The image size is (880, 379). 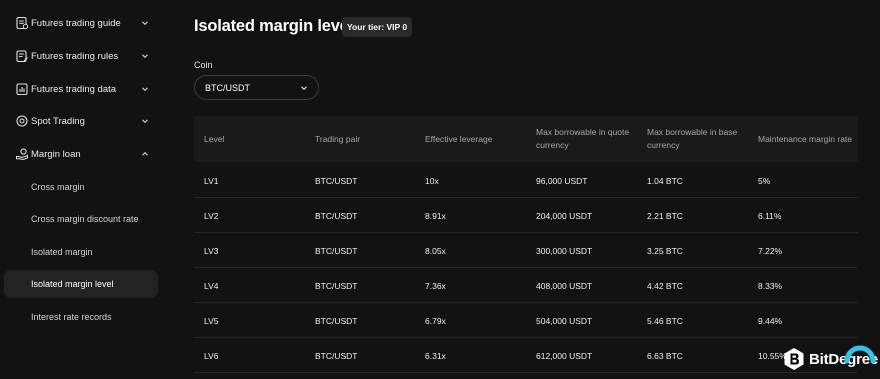 I want to click on sidebar-item-label: Futures trading data, so click(x=74, y=89).